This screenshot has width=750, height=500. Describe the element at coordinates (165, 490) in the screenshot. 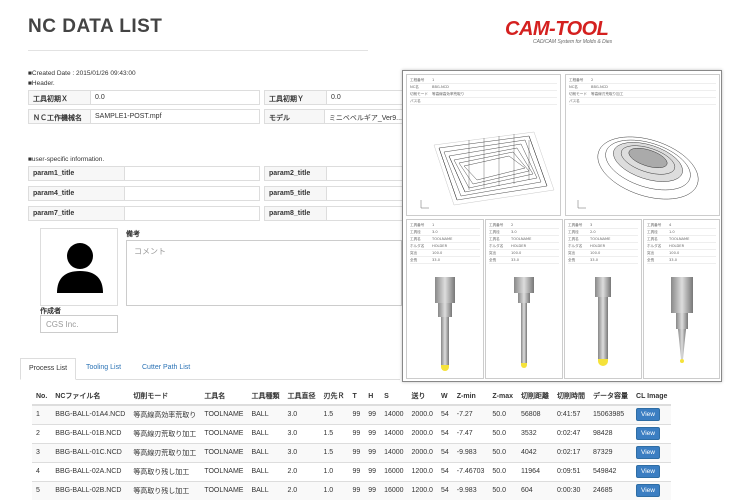

I see `table-cell: 等高取り残し加工` at that location.